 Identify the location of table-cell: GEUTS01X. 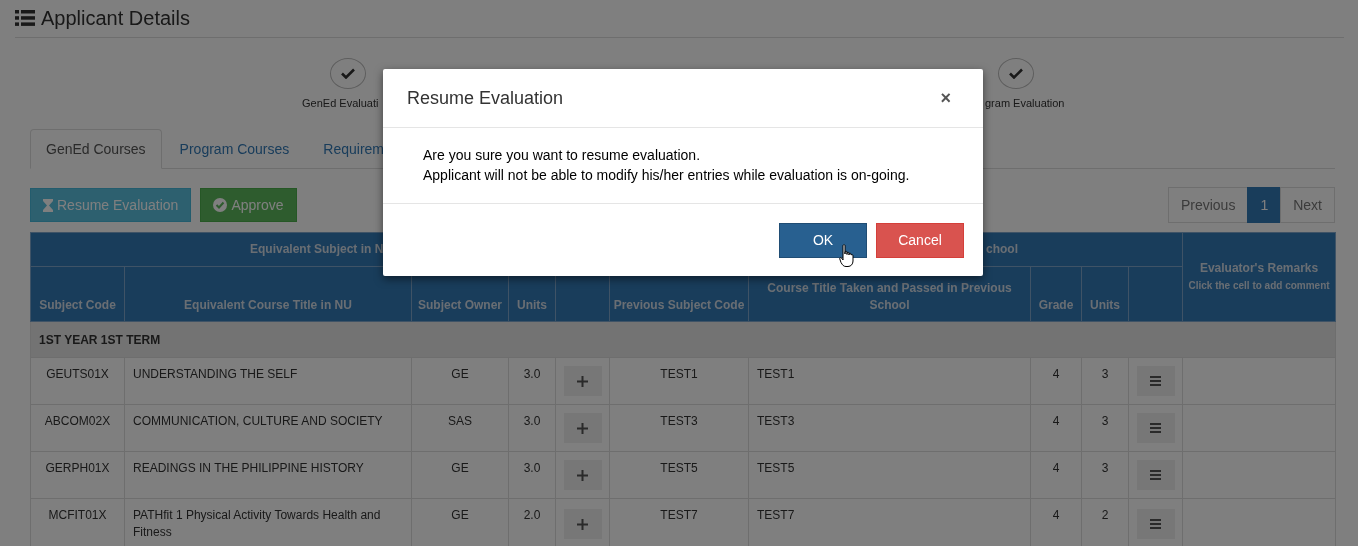
(77, 381).